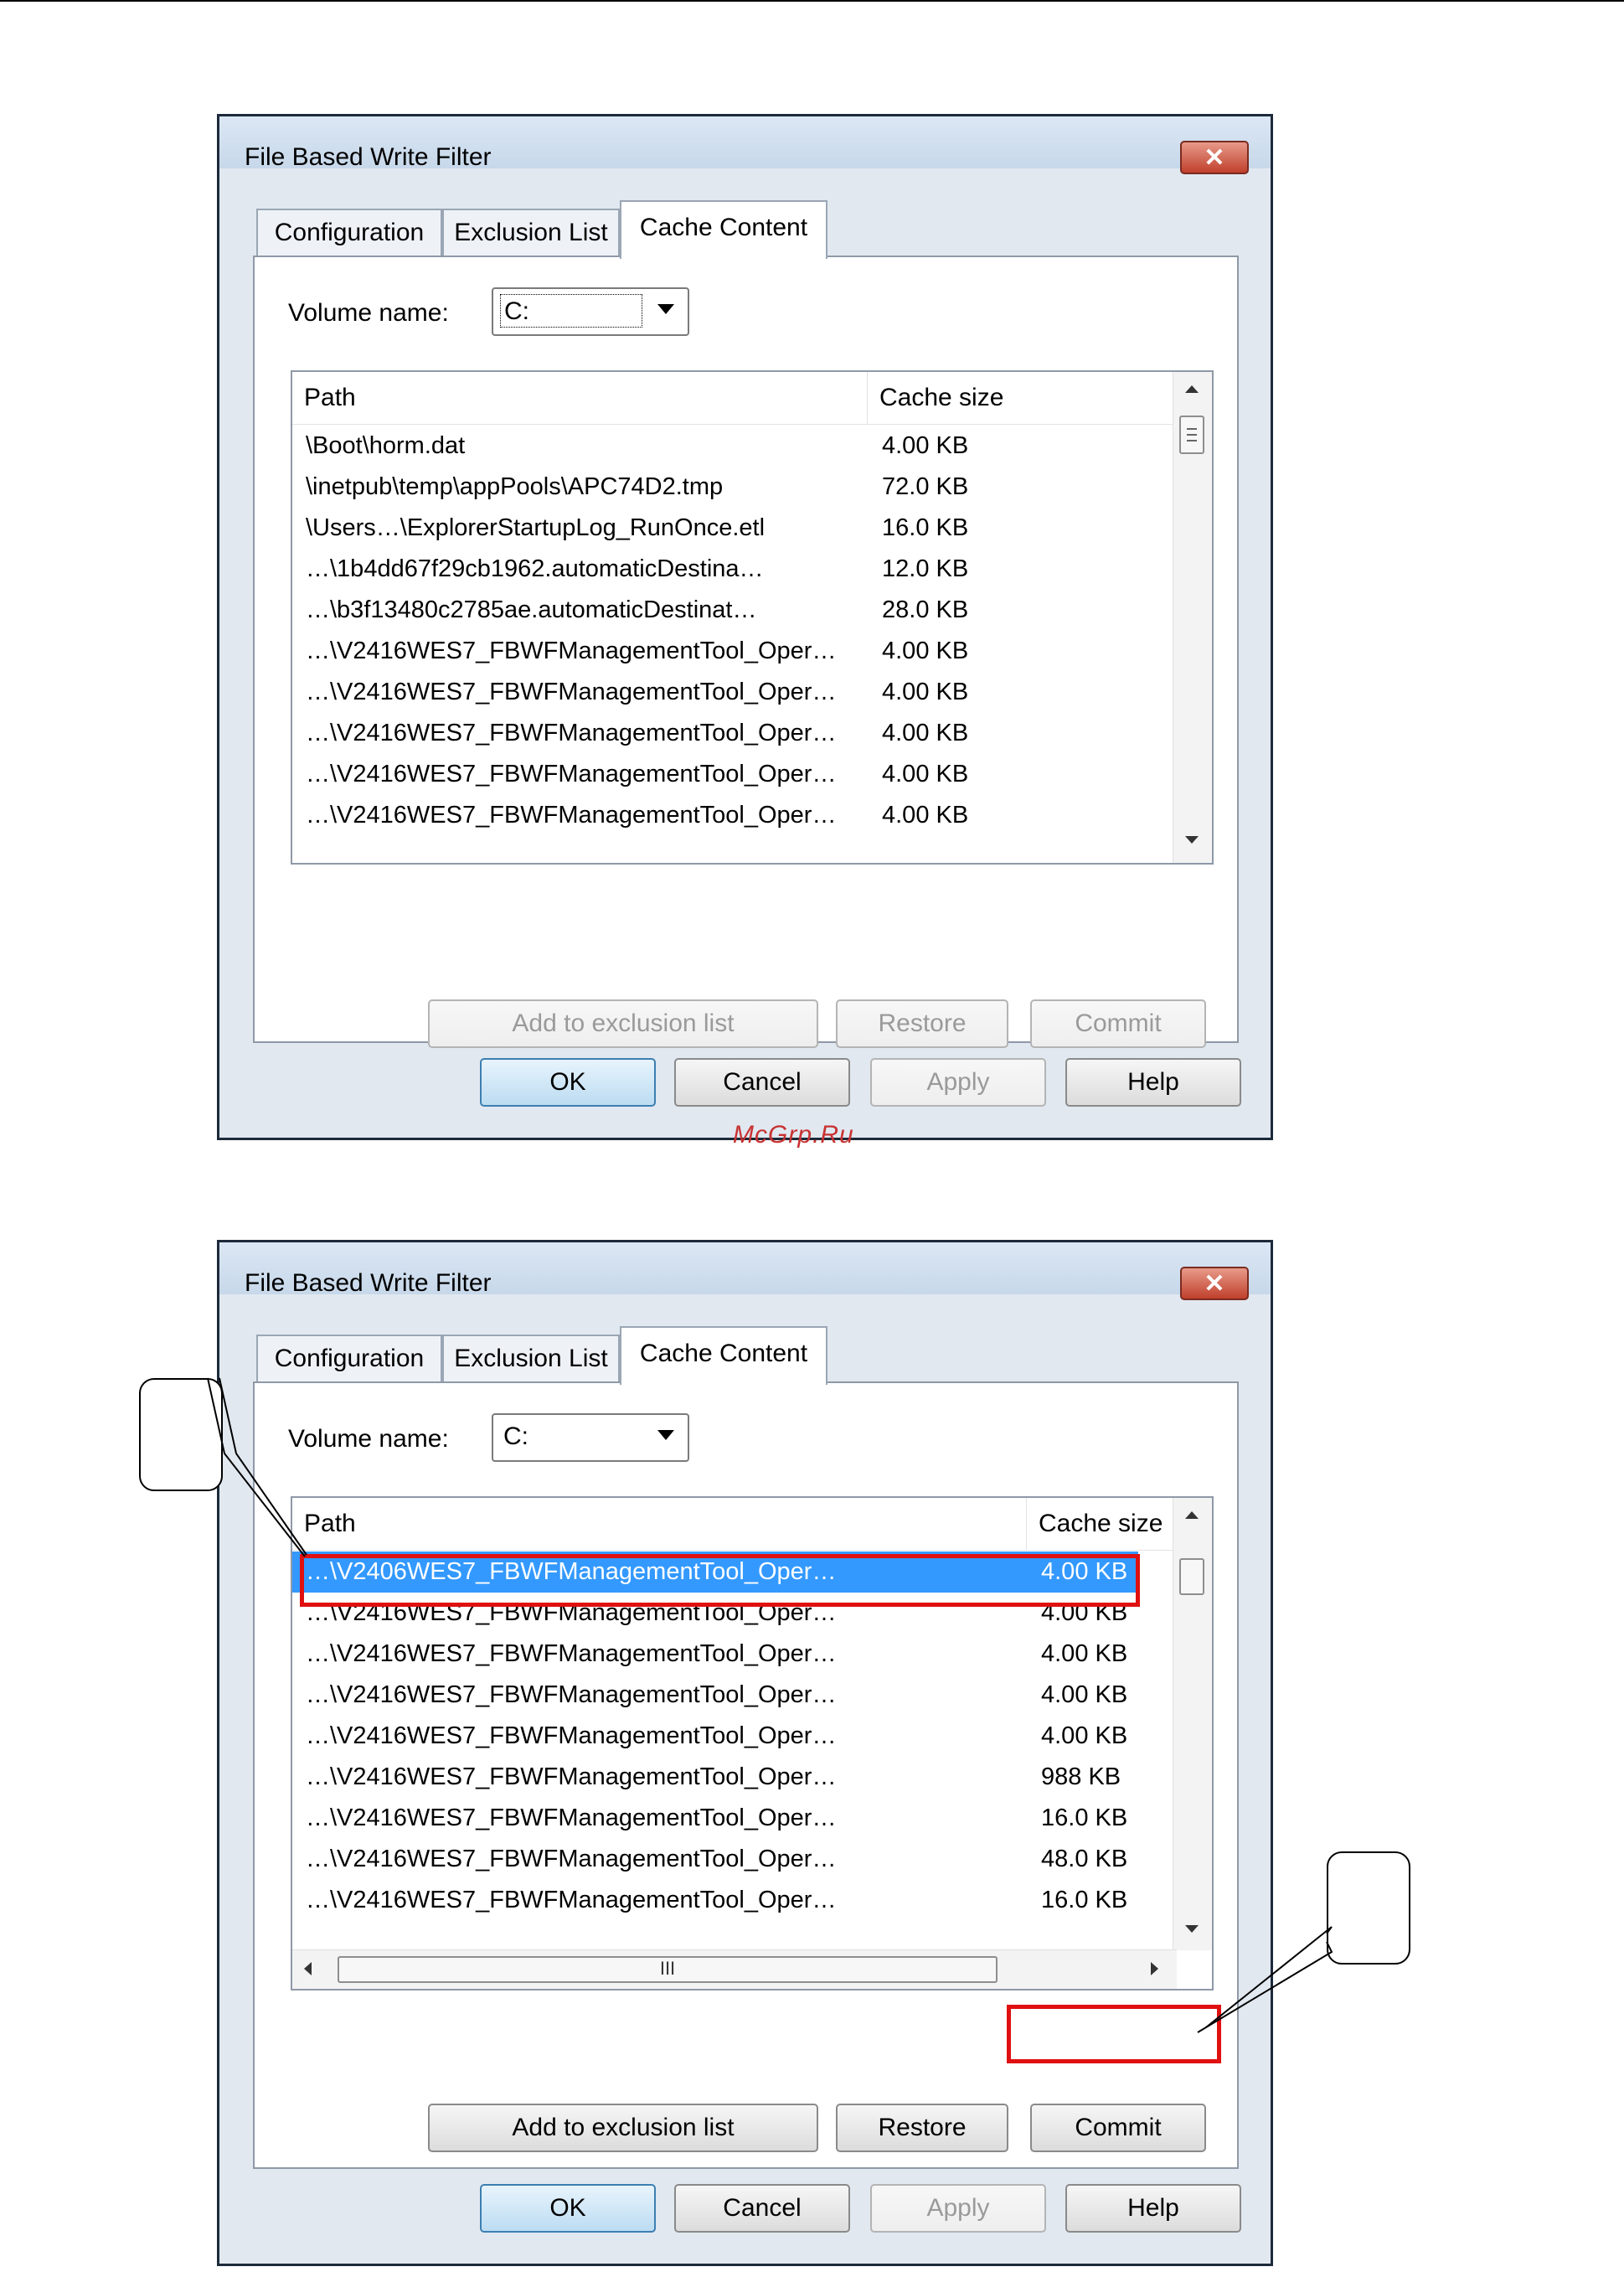 Image resolution: width=1624 pixels, height=2277 pixels. I want to click on volume-value: C:, so click(515, 1436).